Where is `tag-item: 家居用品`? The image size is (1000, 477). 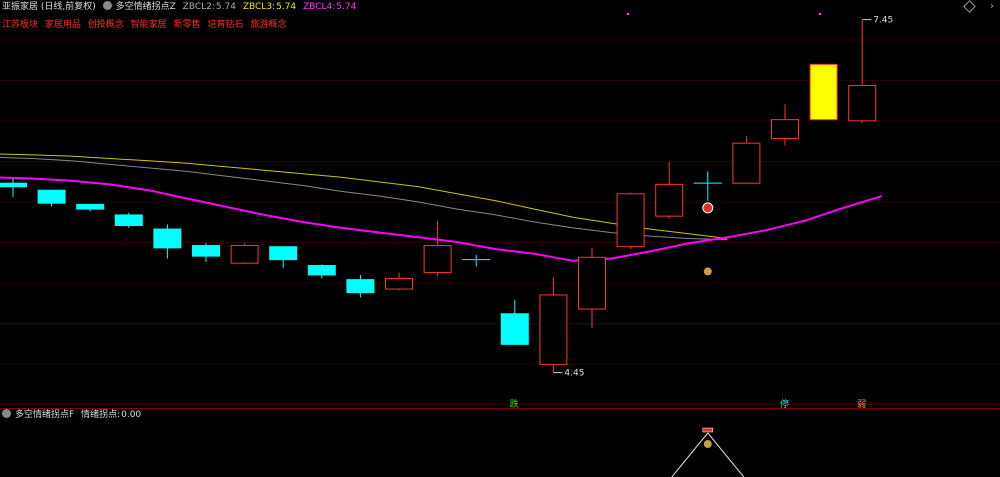
tag-item: 家居用品 is located at coordinates (63, 25).